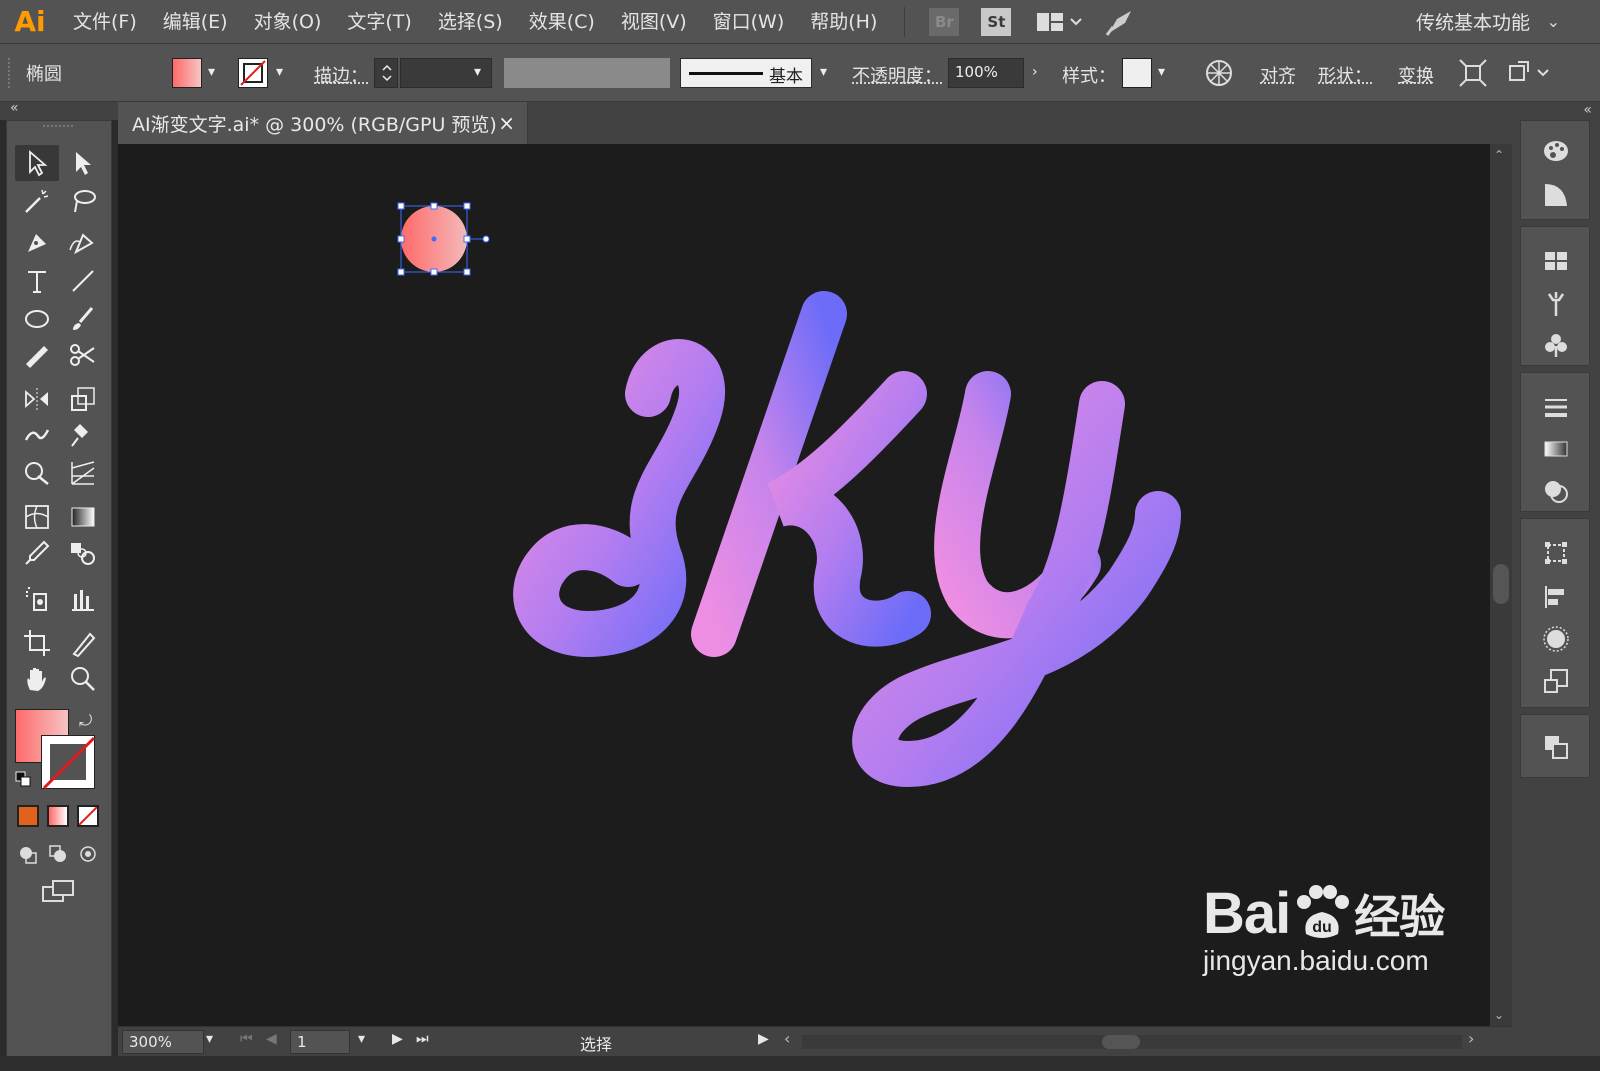 This screenshot has width=1600, height=1071. What do you see at coordinates (58, 854) in the screenshot?
I see `draw-behind-icon` at bounding box center [58, 854].